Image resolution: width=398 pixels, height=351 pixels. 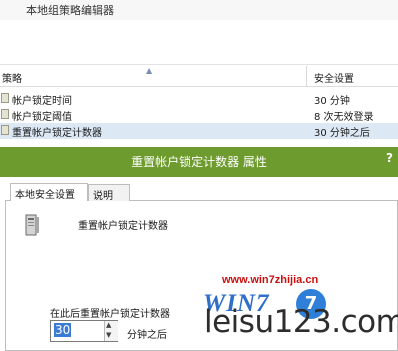 What do you see at coordinates (334, 77) in the screenshot?
I see `column-header-setting: 安全设置` at bounding box center [334, 77].